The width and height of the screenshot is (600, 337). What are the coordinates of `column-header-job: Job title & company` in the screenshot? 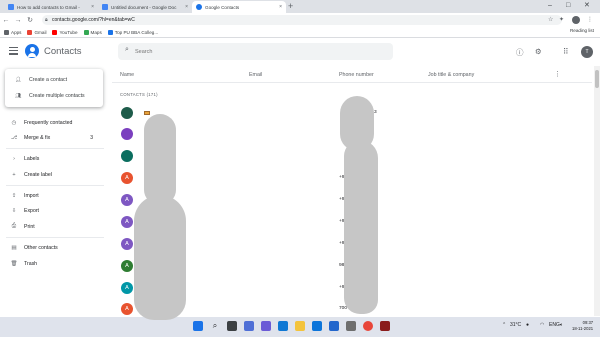 It's located at (451, 75).